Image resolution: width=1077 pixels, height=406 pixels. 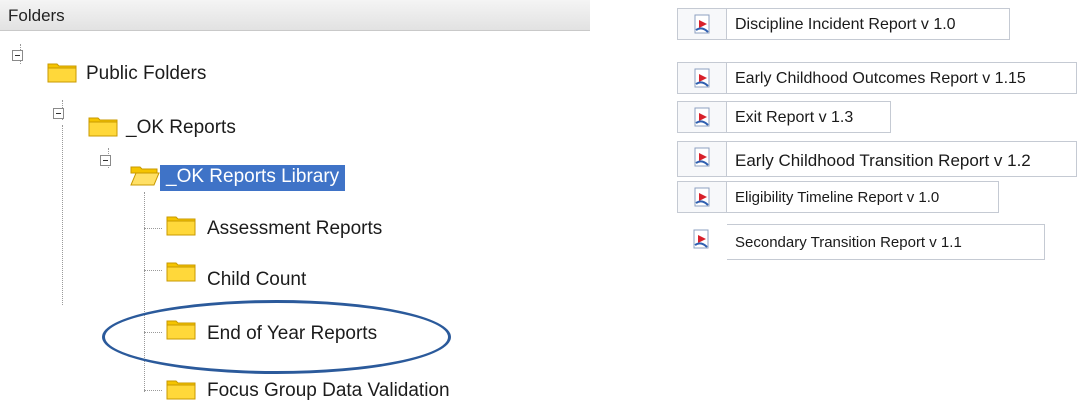 What do you see at coordinates (845, 24) in the screenshot?
I see `report-label: Discipline Incident Report v 1.0` at bounding box center [845, 24].